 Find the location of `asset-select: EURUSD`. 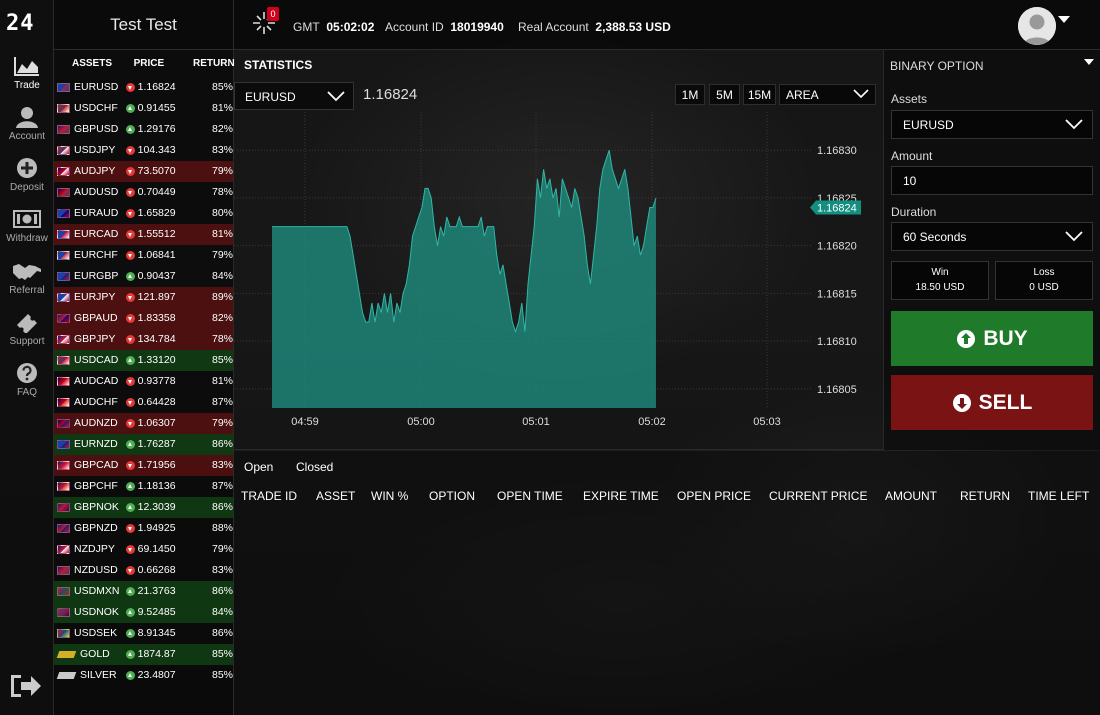

asset-select: EURUSD is located at coordinates (992, 124).